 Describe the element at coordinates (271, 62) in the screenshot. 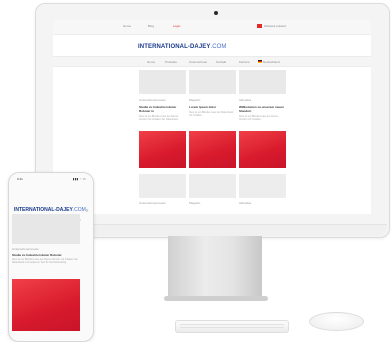

I see `nav-item: Deutschland` at that location.